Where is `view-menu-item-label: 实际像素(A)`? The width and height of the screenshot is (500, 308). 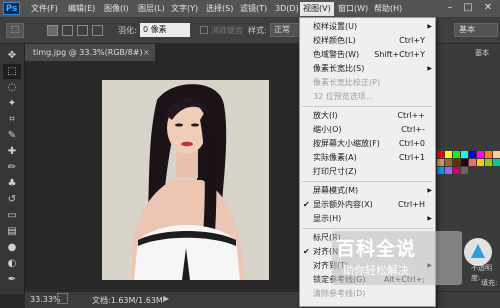 view-menu-item-label: 实际像素(A) is located at coordinates (335, 157).